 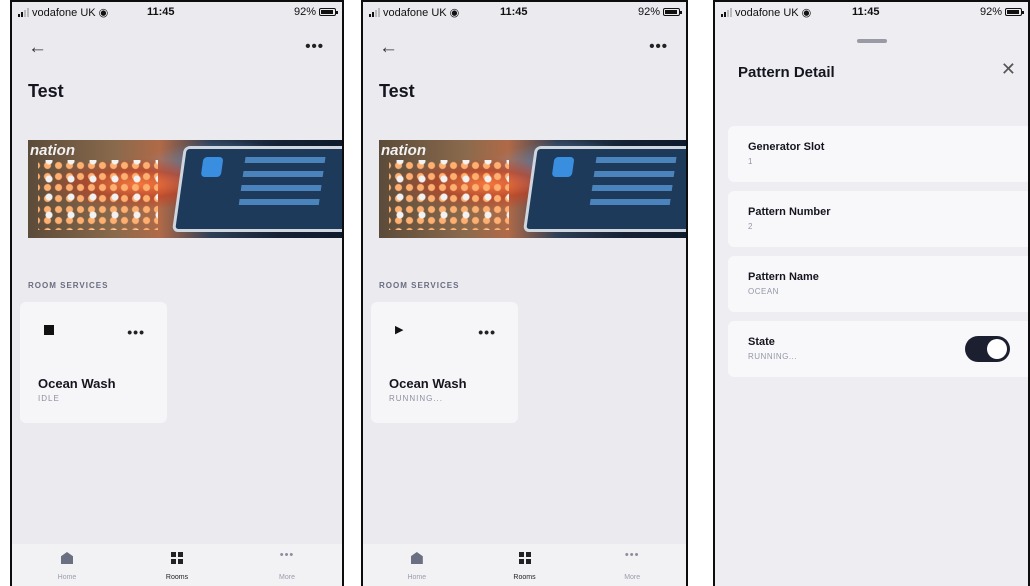 I want to click on field-value: 2, so click(x=750, y=226).